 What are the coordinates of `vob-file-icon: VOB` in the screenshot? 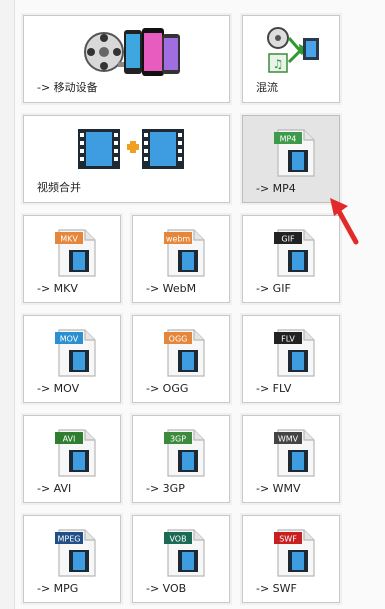 It's located at (184, 553).